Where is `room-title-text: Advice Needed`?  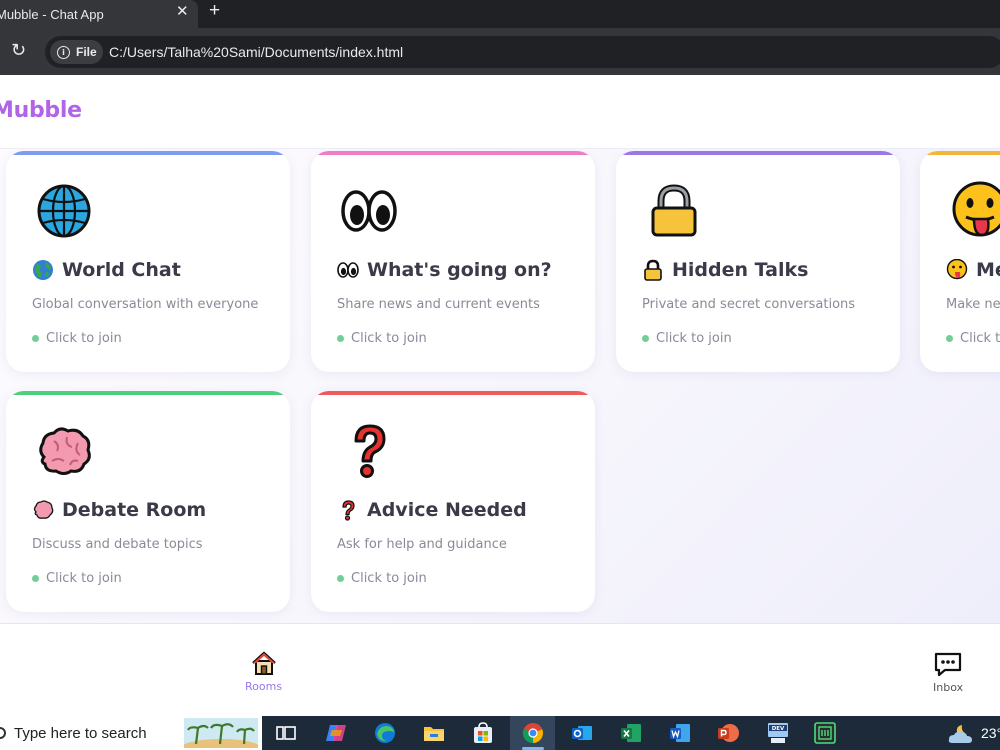
room-title-text: Advice Needed is located at coordinates (447, 510).